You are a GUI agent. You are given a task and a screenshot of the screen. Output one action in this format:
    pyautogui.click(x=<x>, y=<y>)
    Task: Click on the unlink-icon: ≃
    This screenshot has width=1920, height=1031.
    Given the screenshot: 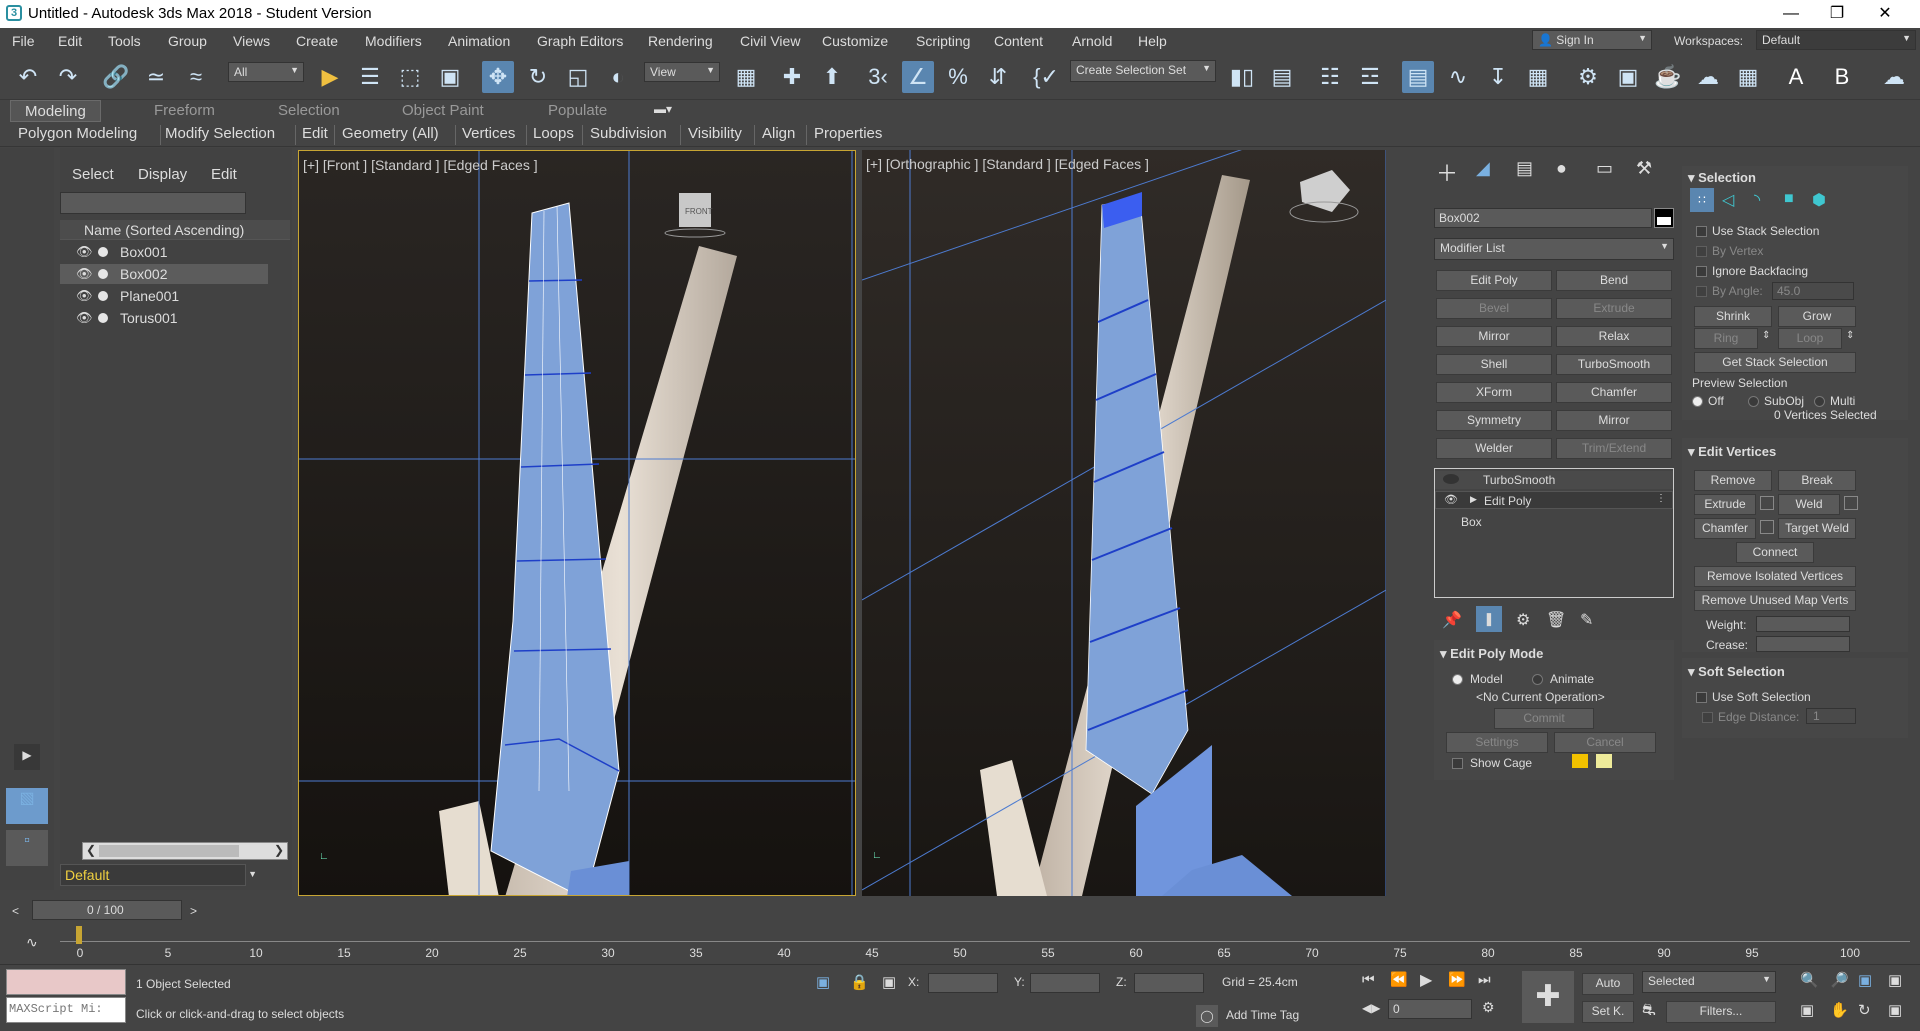 What is the action you would take?
    pyautogui.click(x=156, y=77)
    